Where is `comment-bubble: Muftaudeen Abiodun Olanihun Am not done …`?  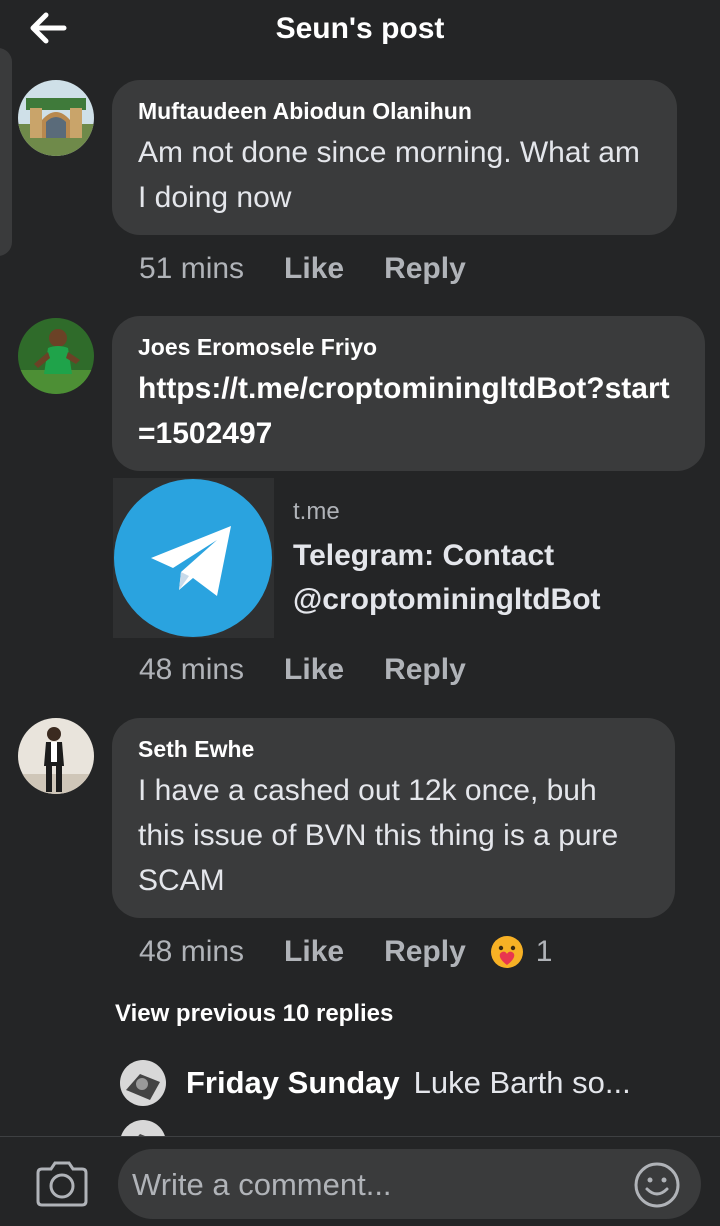
comment-bubble: Muftaudeen Abiodun Olanihun Am not done … is located at coordinates (394, 157).